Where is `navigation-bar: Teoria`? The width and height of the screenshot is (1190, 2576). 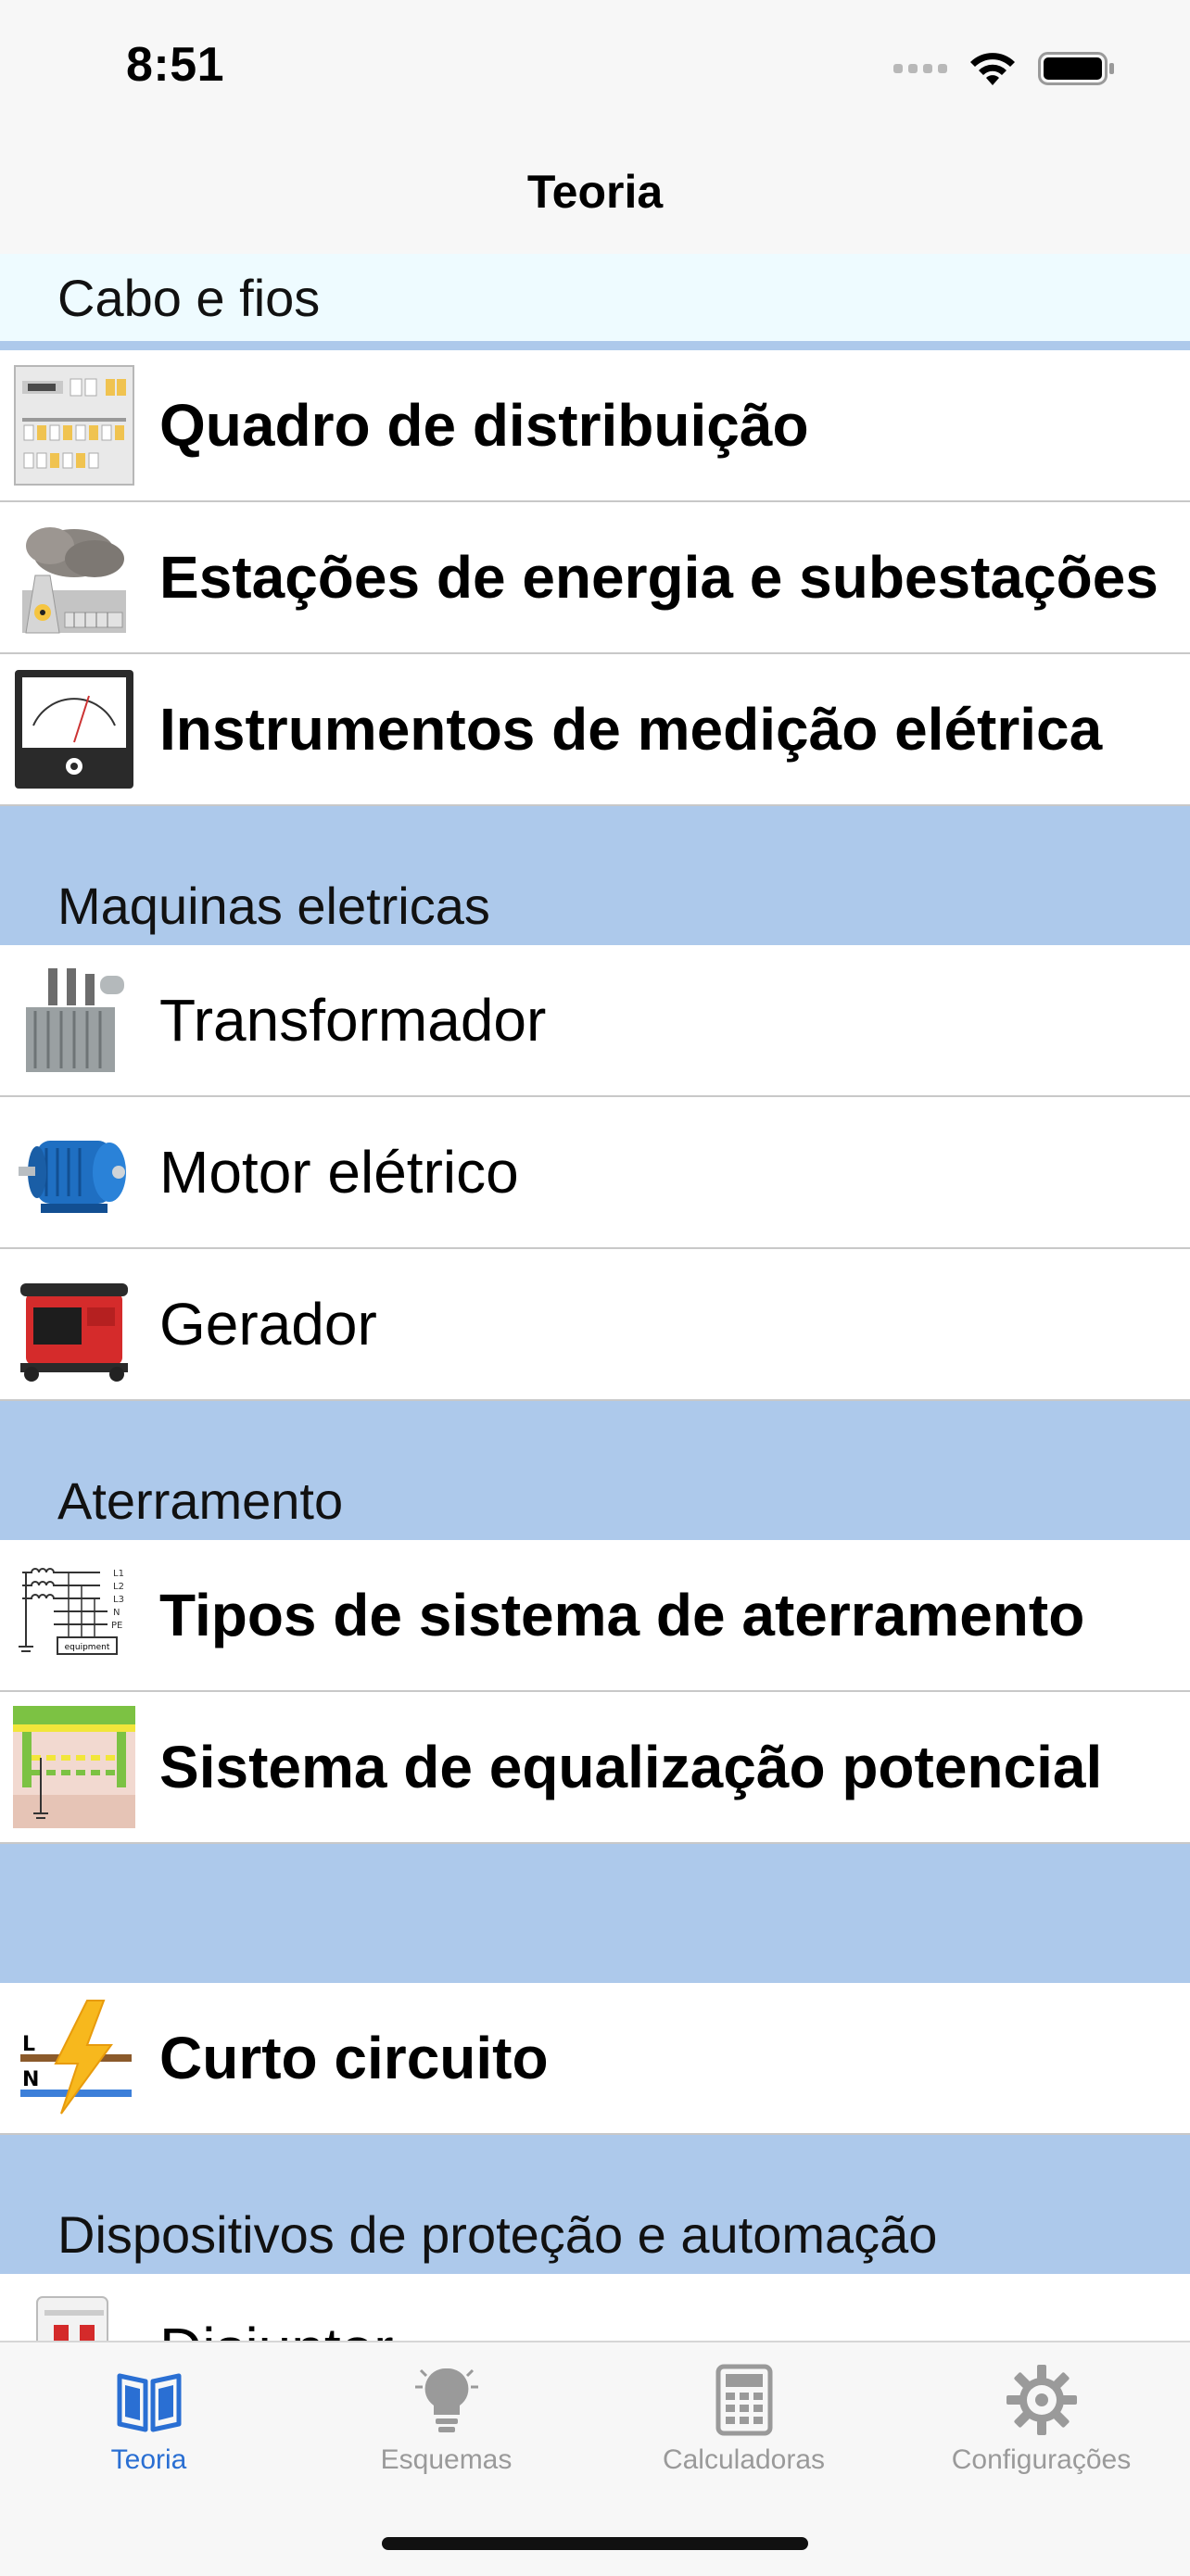
navigation-bar: Teoria is located at coordinates (595, 197).